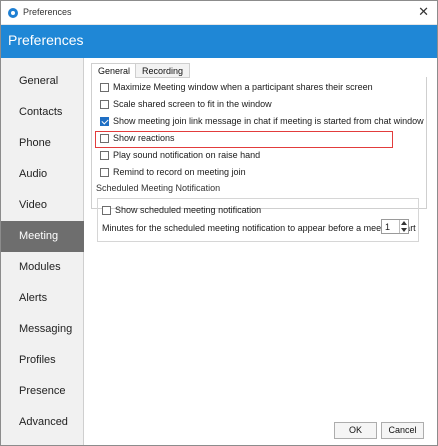 The image size is (438, 446). I want to click on sidebar-item-general: General, so click(42, 81).